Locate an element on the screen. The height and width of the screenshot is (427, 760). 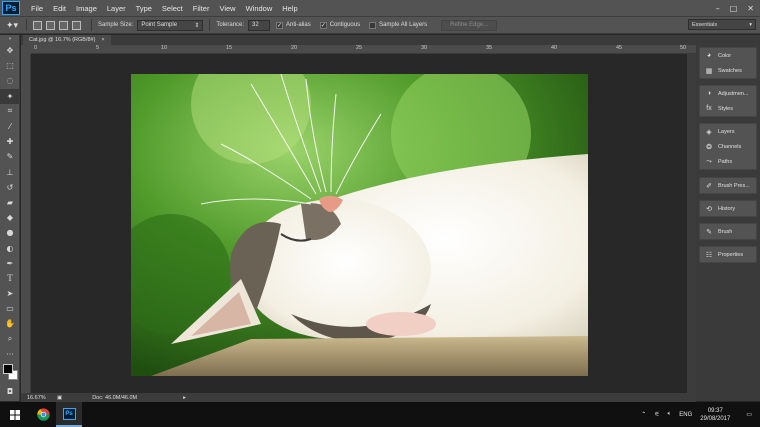
panel-label: Styles is located at coordinates (725, 108).